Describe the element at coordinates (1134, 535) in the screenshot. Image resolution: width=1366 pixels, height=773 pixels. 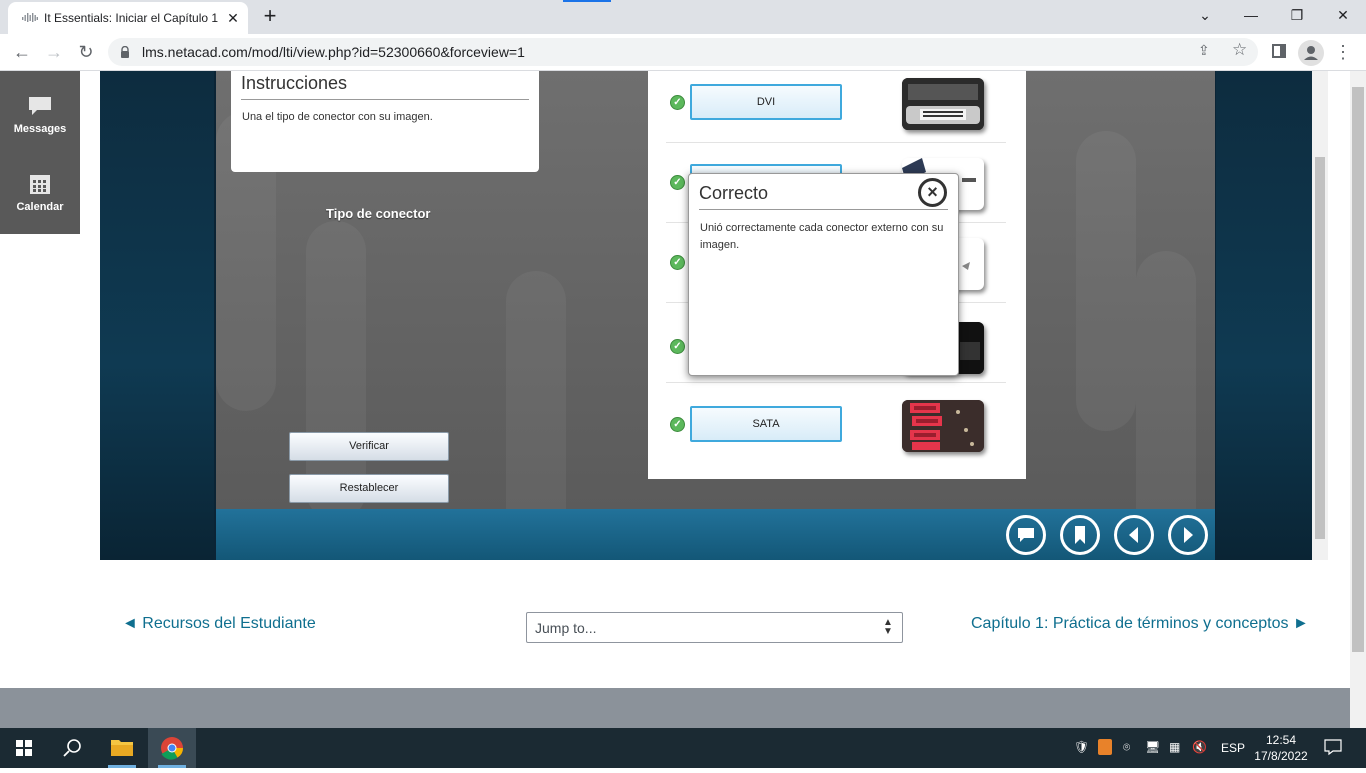
I see `previous-icon` at that location.